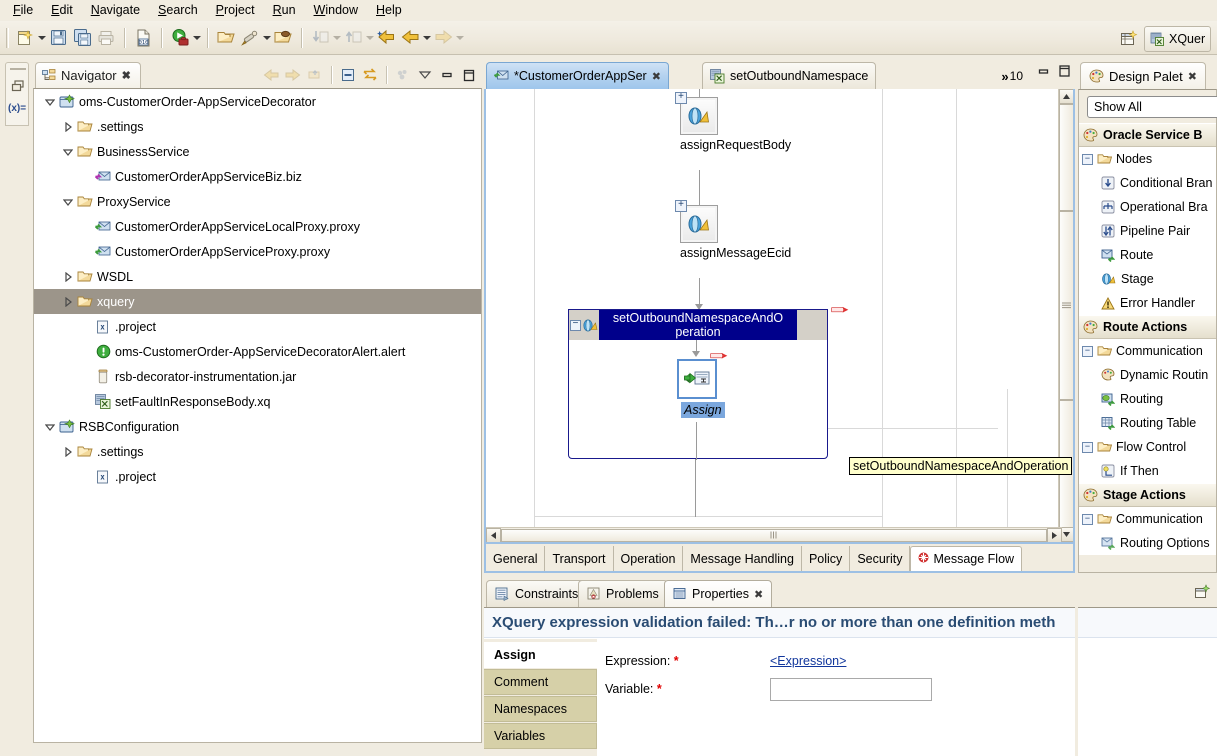 The image size is (1217, 756). I want to click on save-button, so click(58, 38).